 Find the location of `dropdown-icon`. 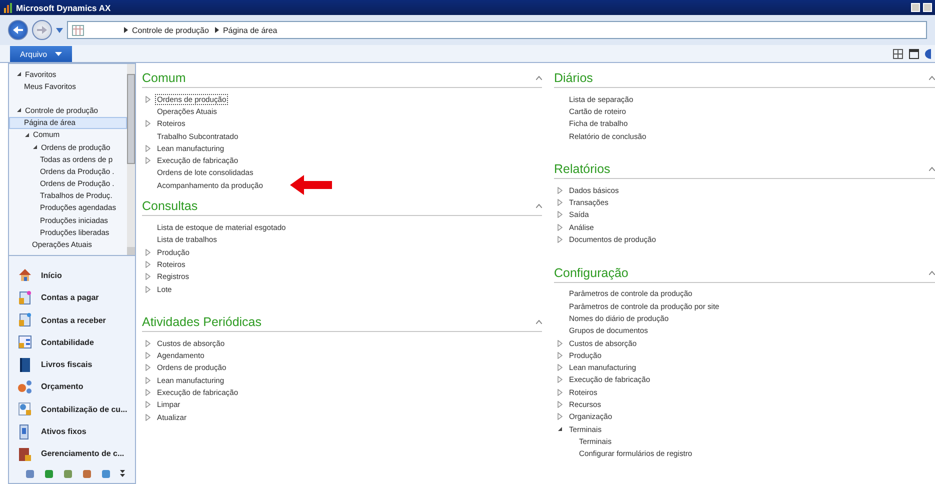

dropdown-icon is located at coordinates (59, 30).